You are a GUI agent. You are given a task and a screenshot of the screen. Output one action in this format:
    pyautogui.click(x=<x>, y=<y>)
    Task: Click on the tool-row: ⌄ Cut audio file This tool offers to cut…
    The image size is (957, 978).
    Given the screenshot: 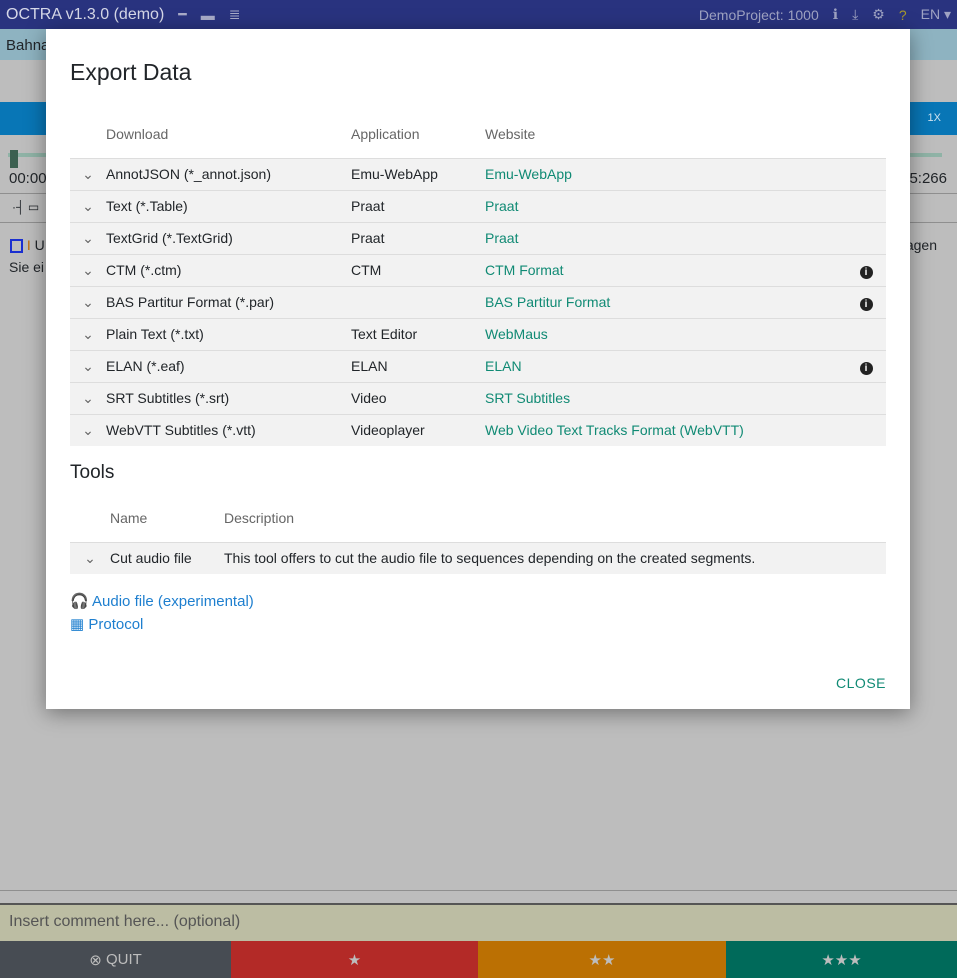 What is the action you would take?
    pyautogui.click(x=478, y=557)
    